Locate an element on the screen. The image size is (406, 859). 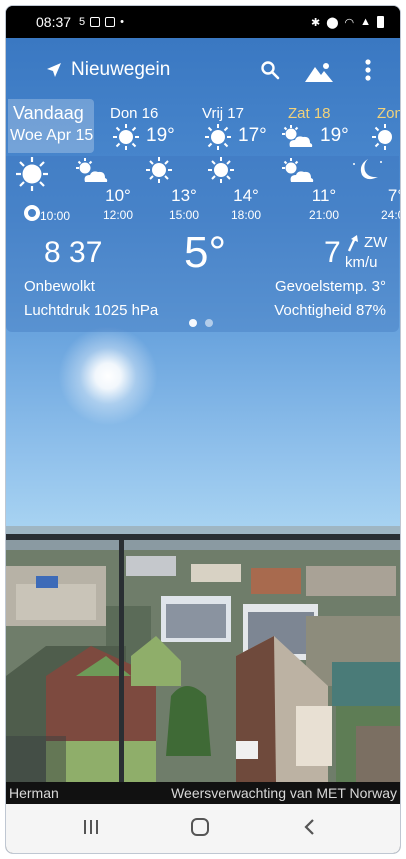
sun-glow is located at coordinates (108, 376).